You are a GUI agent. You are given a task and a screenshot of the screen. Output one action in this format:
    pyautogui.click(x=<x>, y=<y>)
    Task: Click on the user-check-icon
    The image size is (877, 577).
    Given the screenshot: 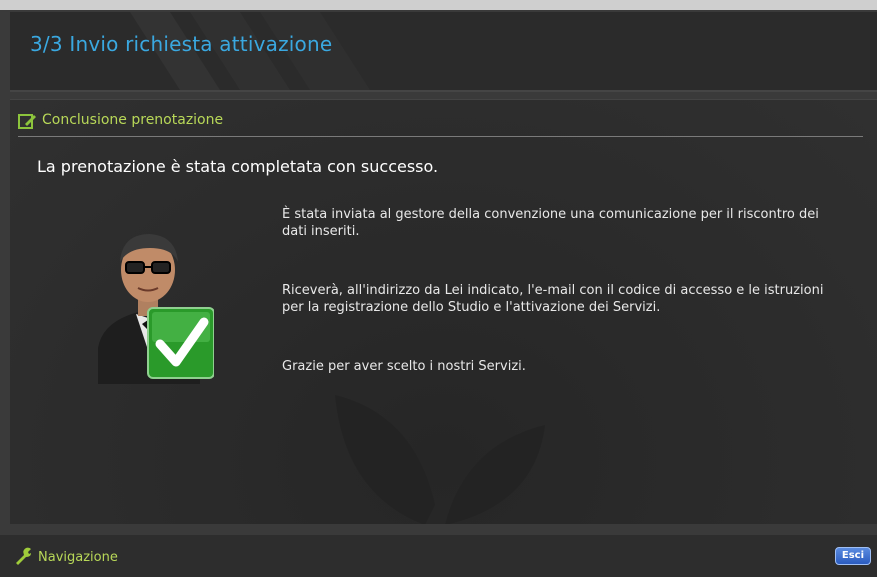 What is the action you would take?
    pyautogui.click(x=156, y=309)
    